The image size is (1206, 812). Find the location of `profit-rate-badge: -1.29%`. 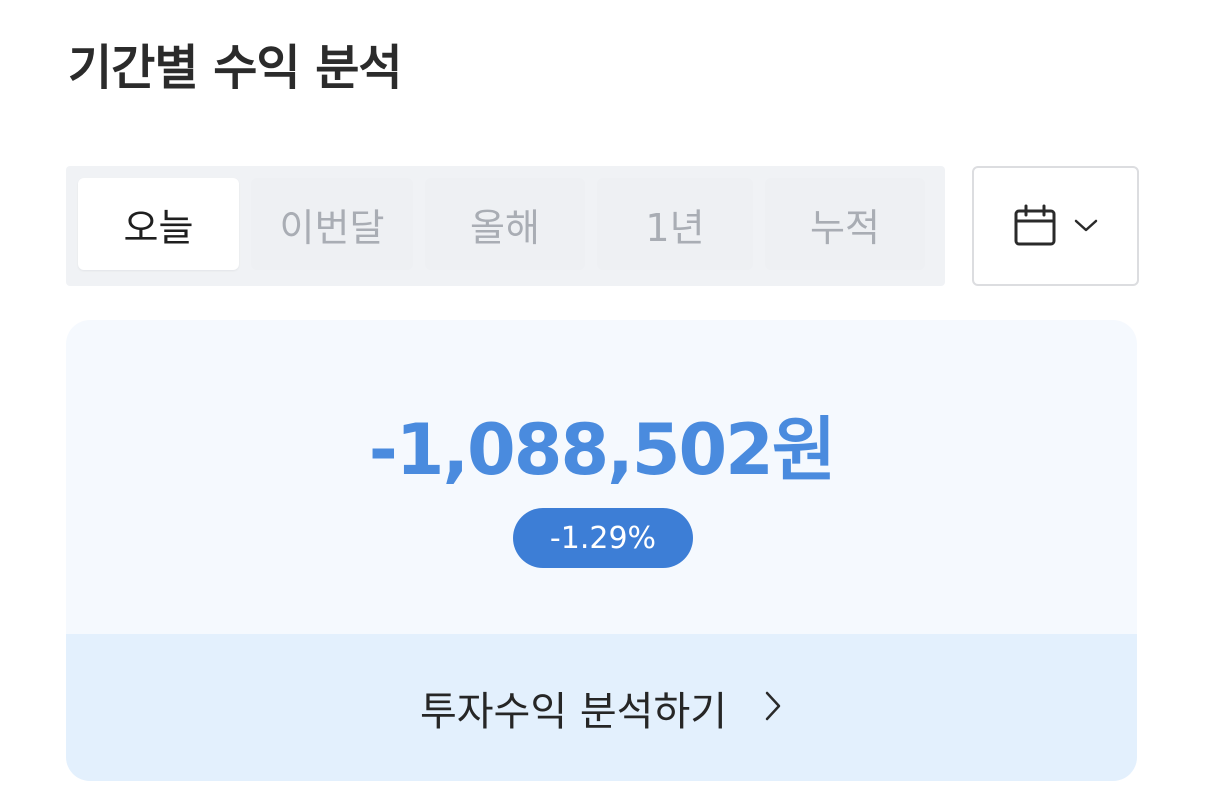

profit-rate-badge: -1.29% is located at coordinates (603, 538).